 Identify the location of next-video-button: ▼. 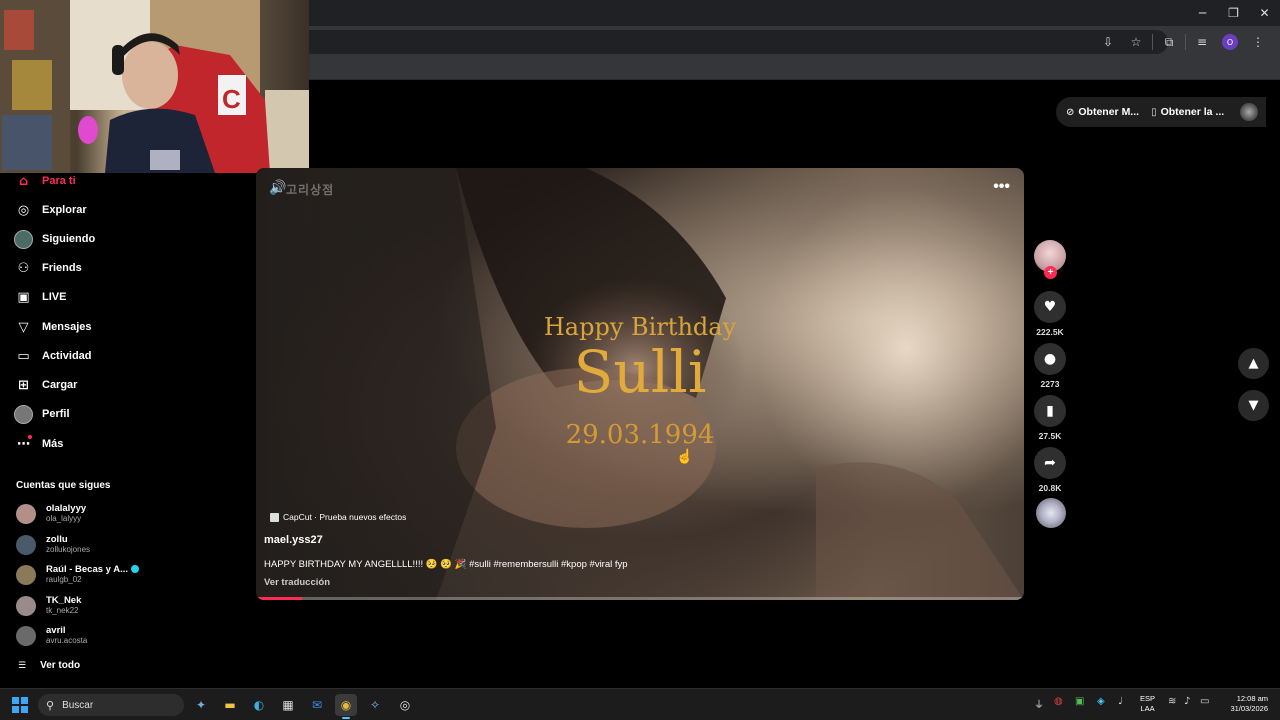
(1253, 405).